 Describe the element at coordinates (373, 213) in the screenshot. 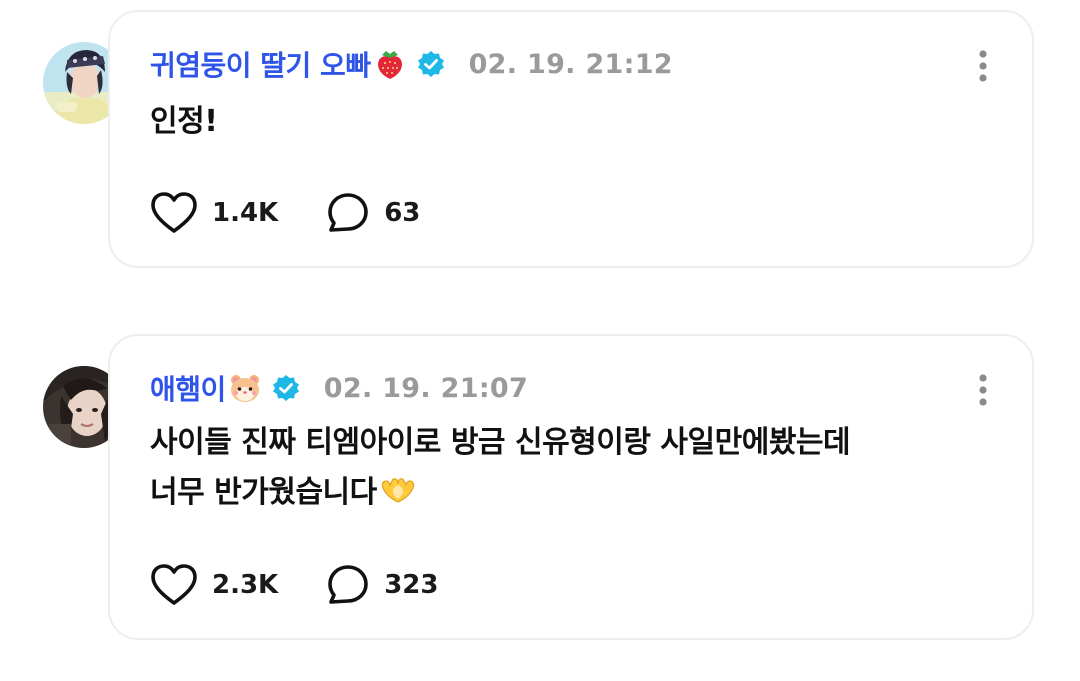

I see `comment-button: 63` at that location.